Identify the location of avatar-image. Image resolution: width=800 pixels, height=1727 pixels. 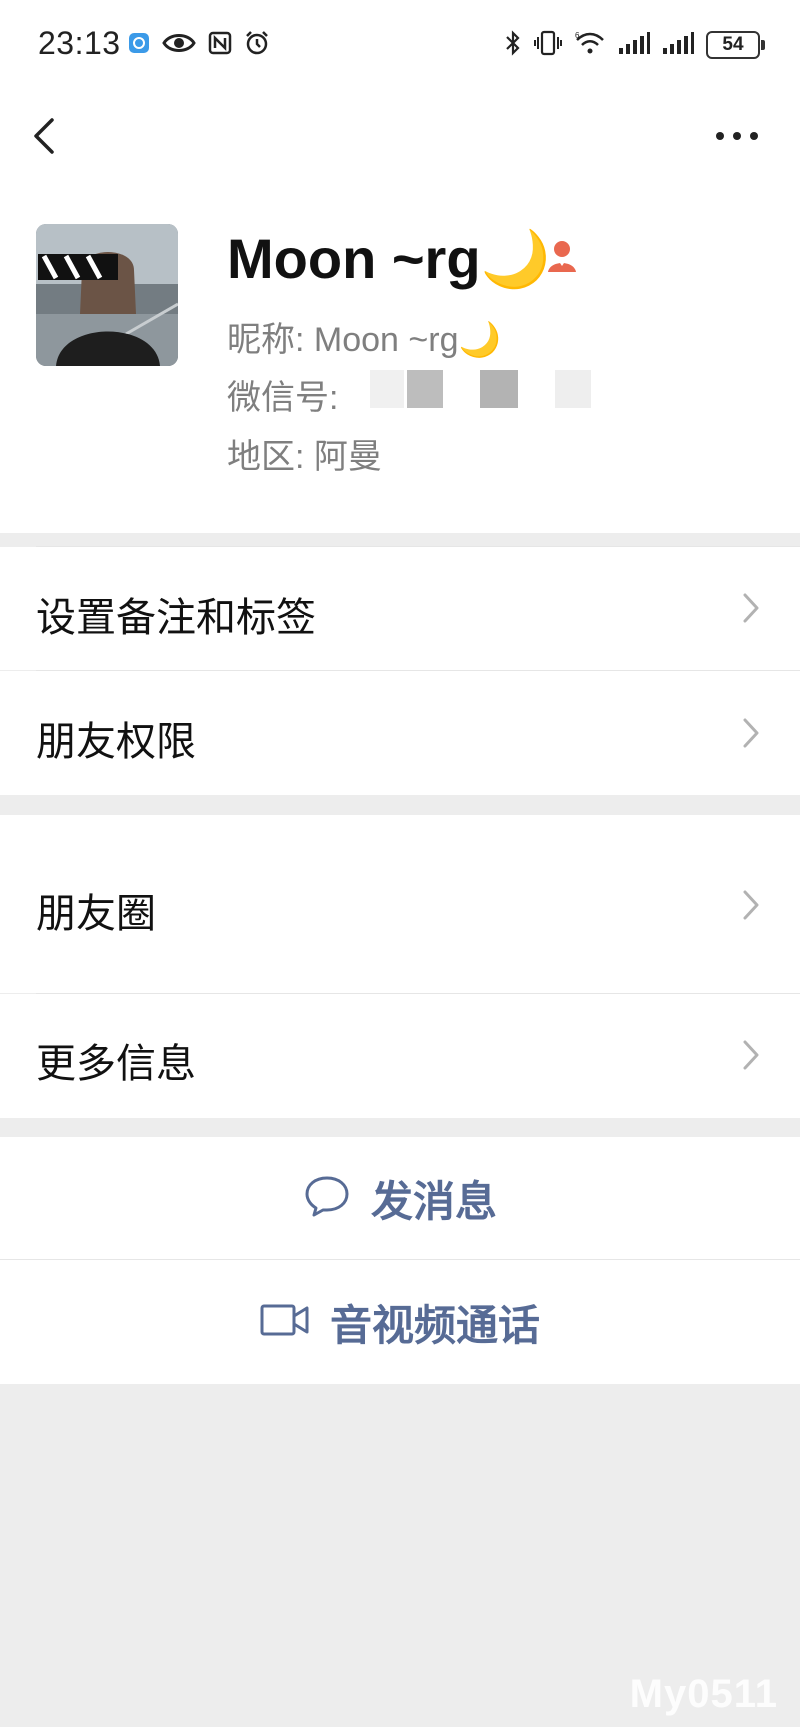
(107, 295).